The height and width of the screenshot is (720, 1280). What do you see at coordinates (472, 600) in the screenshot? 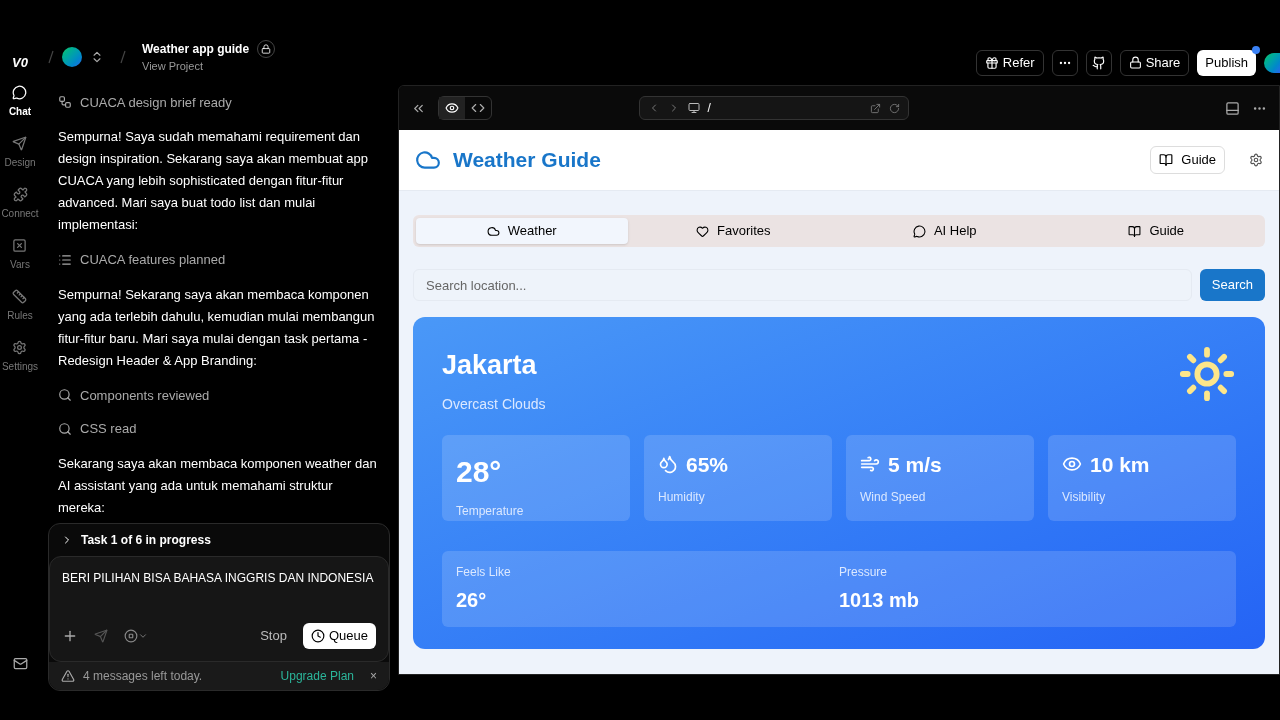
I see `detail-value: 26°` at bounding box center [472, 600].